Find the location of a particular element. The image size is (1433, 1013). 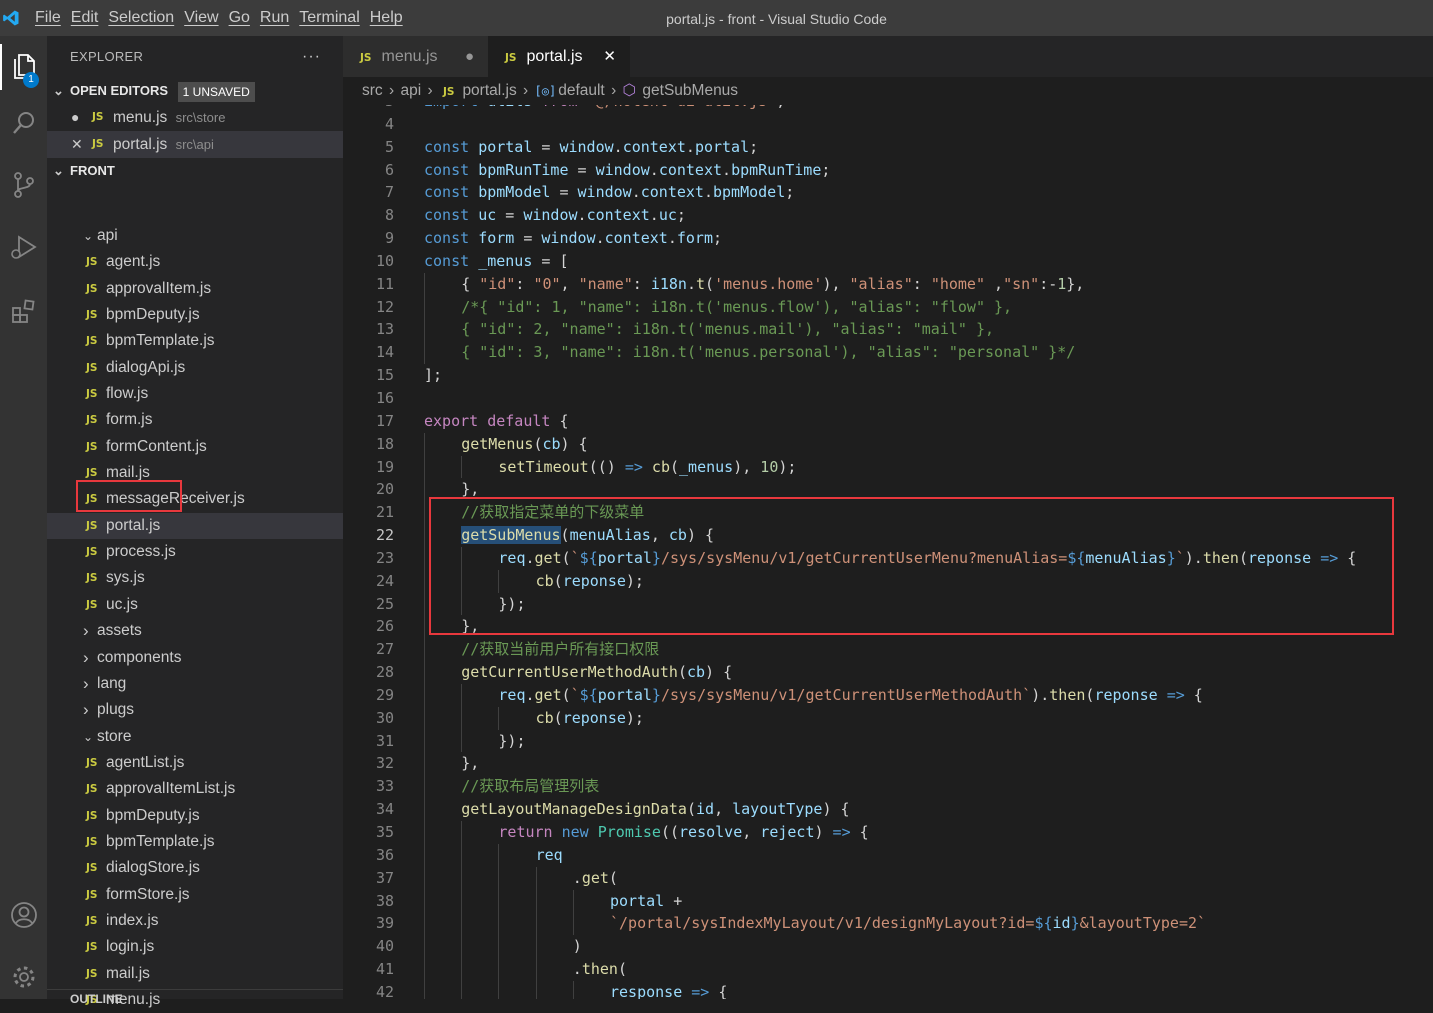

folder-header: ⌄ FRONT is located at coordinates (195, 171).